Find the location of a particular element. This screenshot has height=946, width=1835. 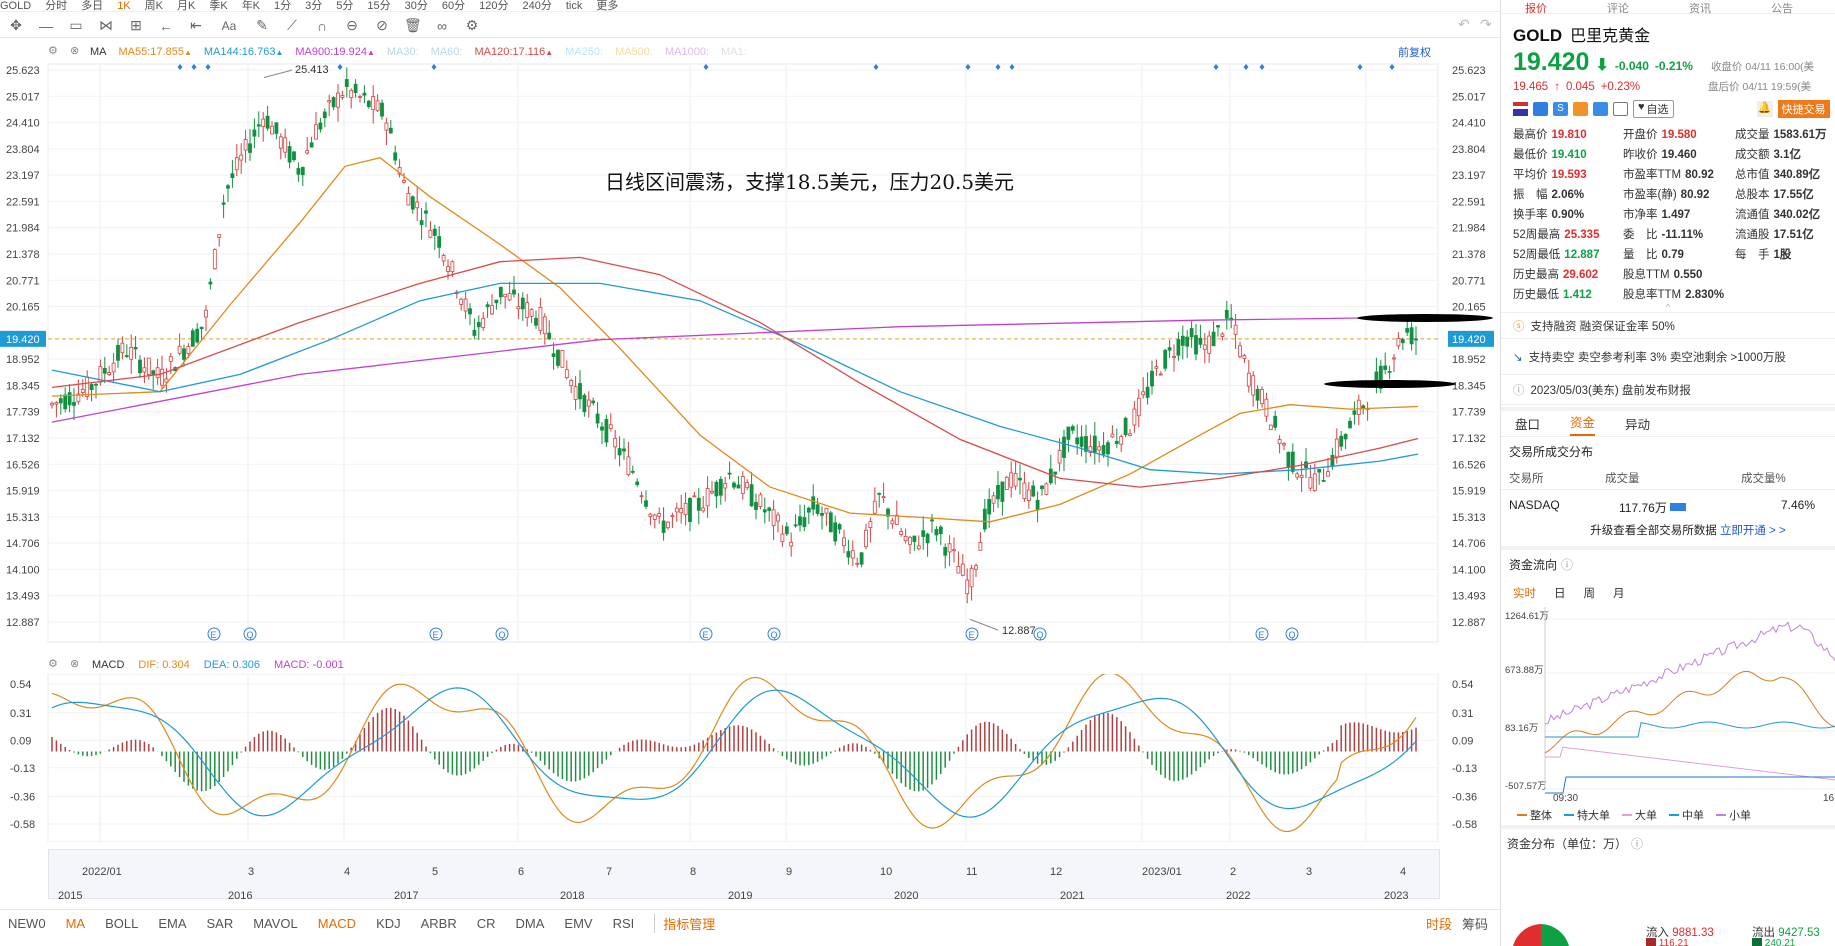

tab-anomaly: 异动 is located at coordinates (1637, 423).